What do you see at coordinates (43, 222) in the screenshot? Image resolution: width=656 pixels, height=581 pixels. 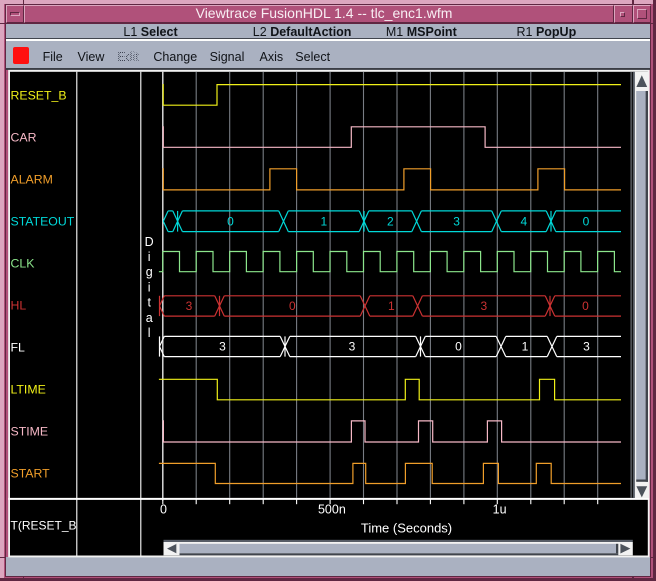 I see `svg-text: STATEOUT` at bounding box center [43, 222].